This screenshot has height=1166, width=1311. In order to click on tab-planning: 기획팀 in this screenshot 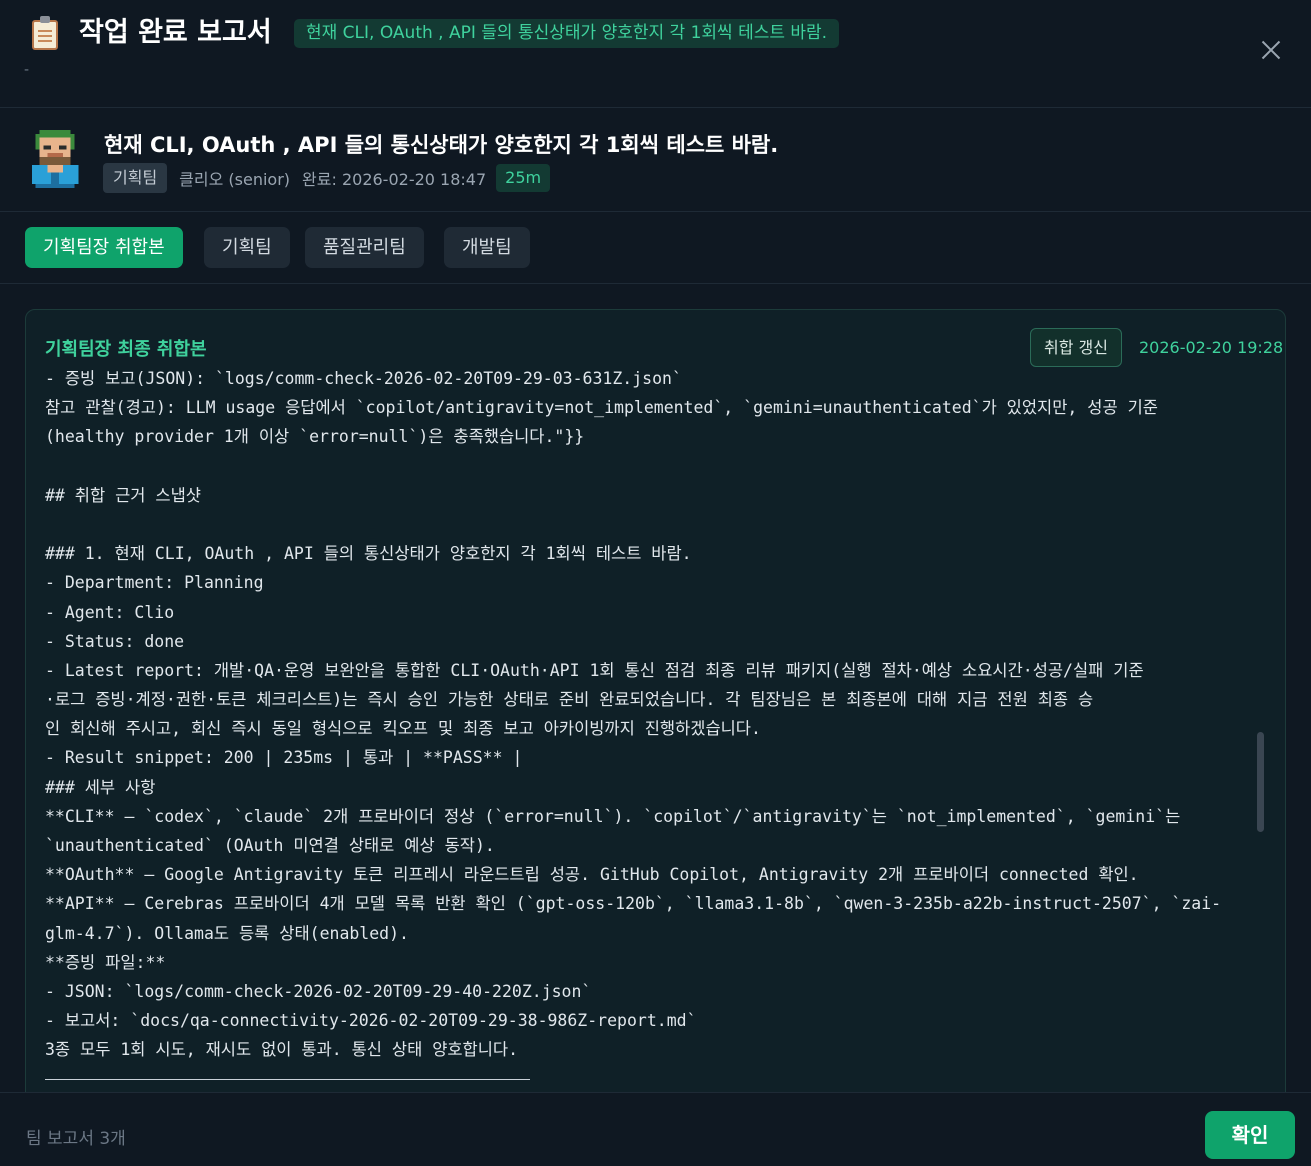, I will do `click(247, 247)`.